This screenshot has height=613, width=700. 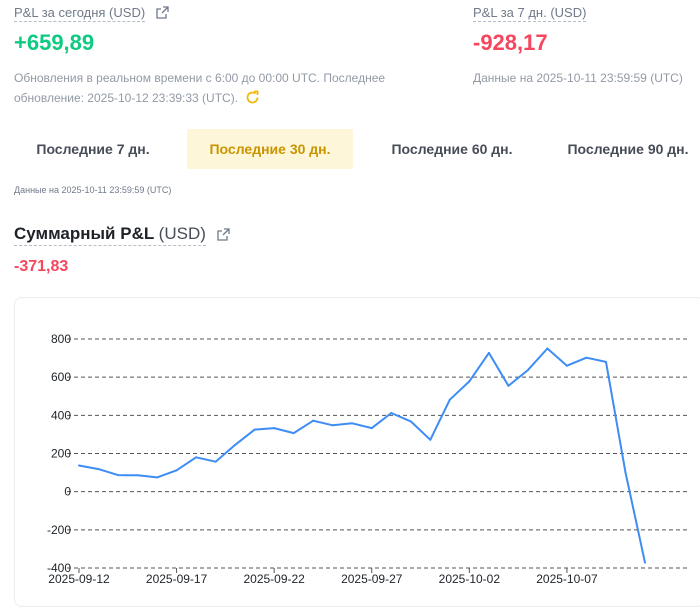 I want to click on week-pnl-value: -928,17, so click(x=510, y=42).